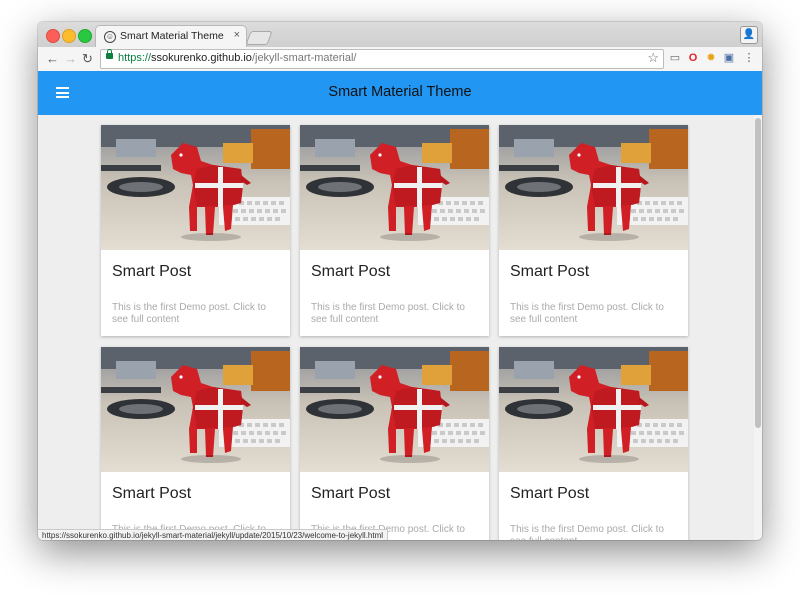 The image size is (800, 595). What do you see at coordinates (749, 58) in the screenshot?
I see `more-menu-icon: ⋮` at bounding box center [749, 58].